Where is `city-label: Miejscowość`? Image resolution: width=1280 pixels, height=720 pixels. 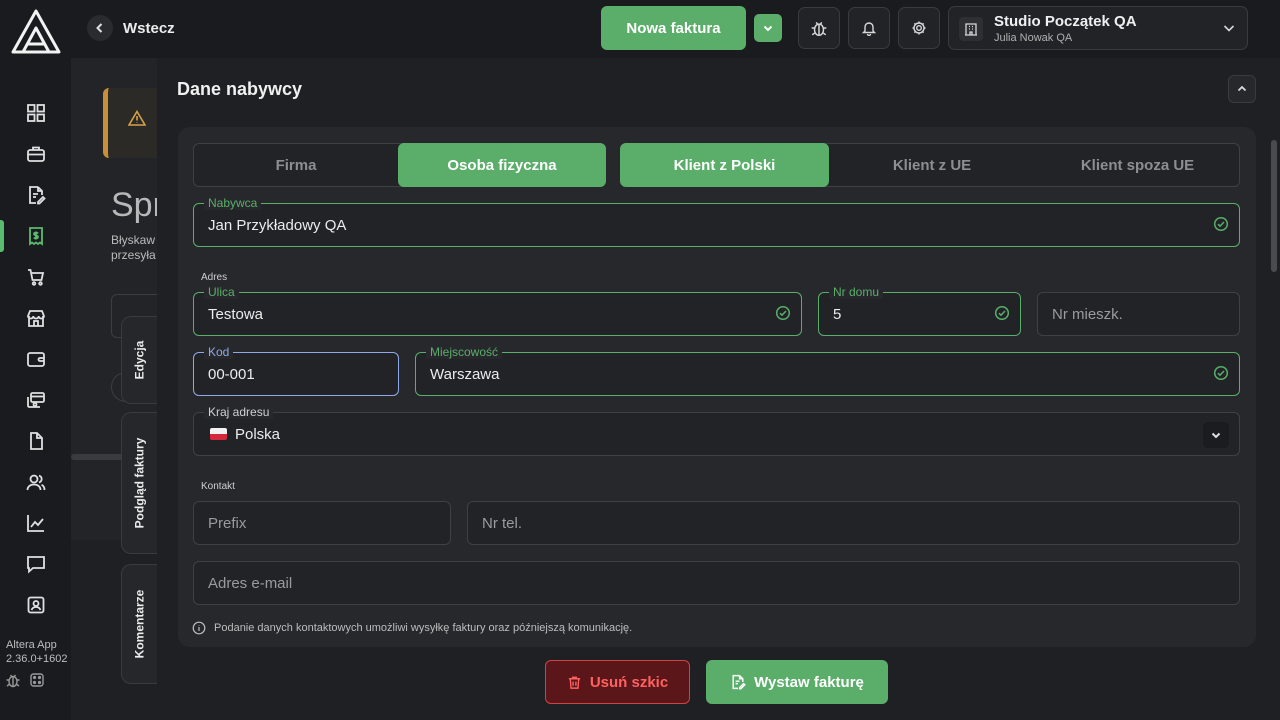
city-label: Miejscowość is located at coordinates (464, 352).